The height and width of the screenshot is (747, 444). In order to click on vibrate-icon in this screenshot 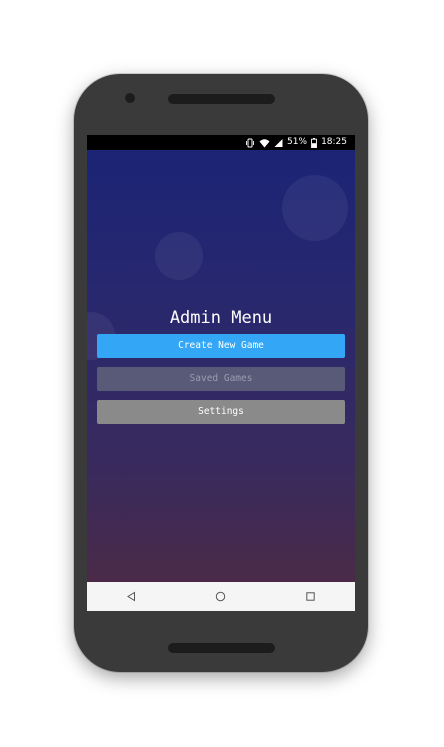, I will do `click(250, 143)`.